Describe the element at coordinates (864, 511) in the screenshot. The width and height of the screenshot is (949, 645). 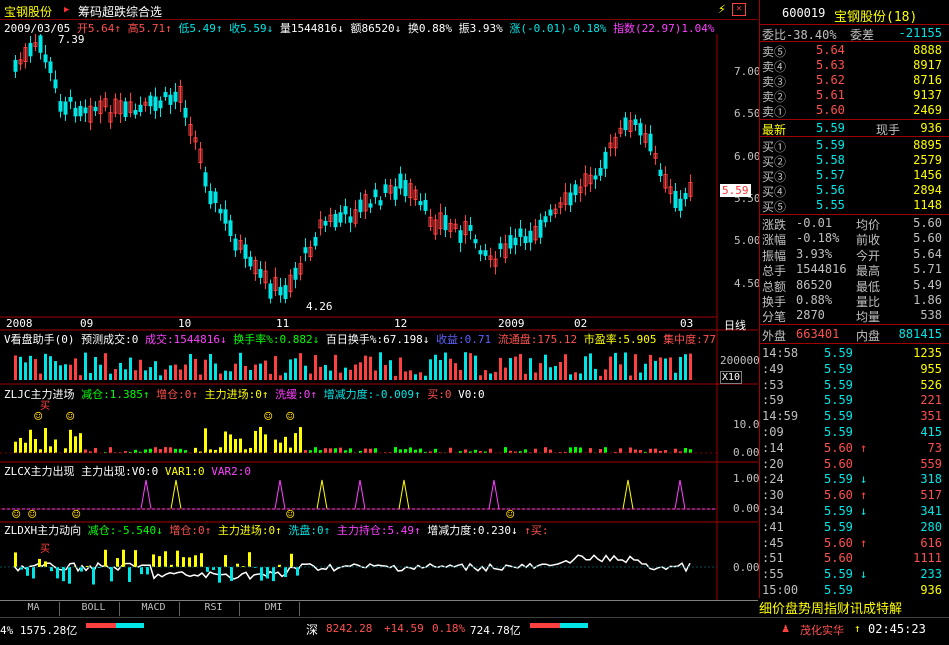
I see `tick-arrow: ↓` at that location.